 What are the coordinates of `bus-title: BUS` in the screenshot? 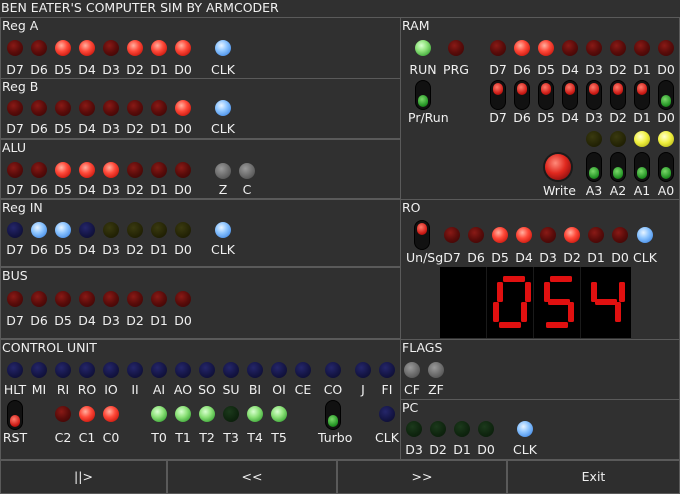 It's located at (15, 275).